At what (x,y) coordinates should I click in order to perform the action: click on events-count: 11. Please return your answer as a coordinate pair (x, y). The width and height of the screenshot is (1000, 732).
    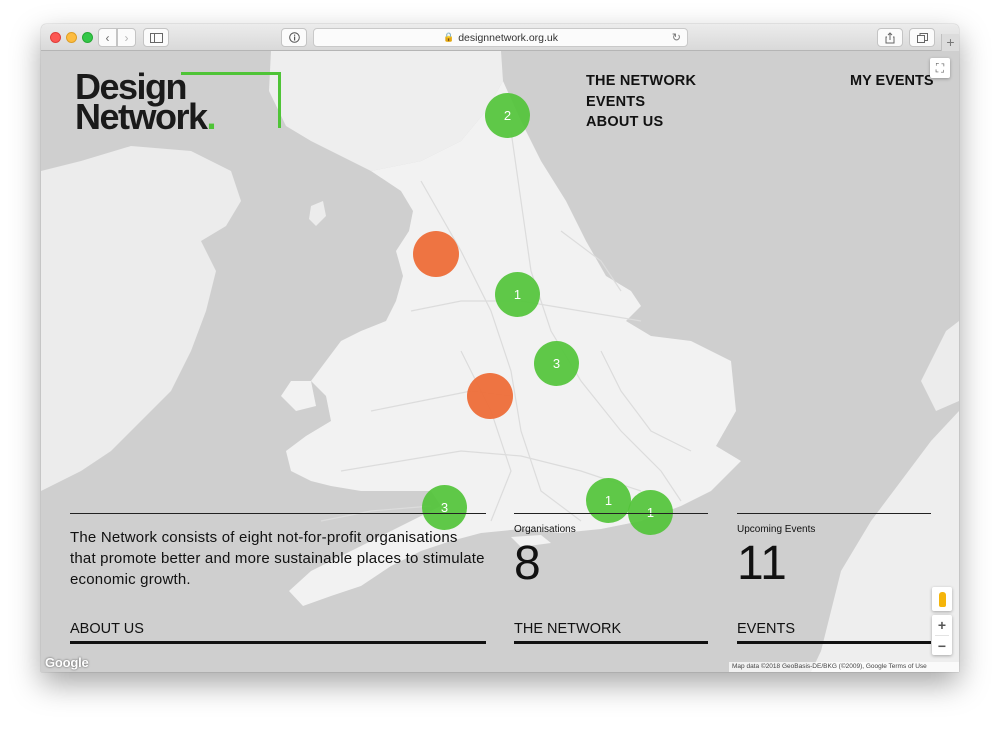
    Looking at the image, I should click on (762, 563).